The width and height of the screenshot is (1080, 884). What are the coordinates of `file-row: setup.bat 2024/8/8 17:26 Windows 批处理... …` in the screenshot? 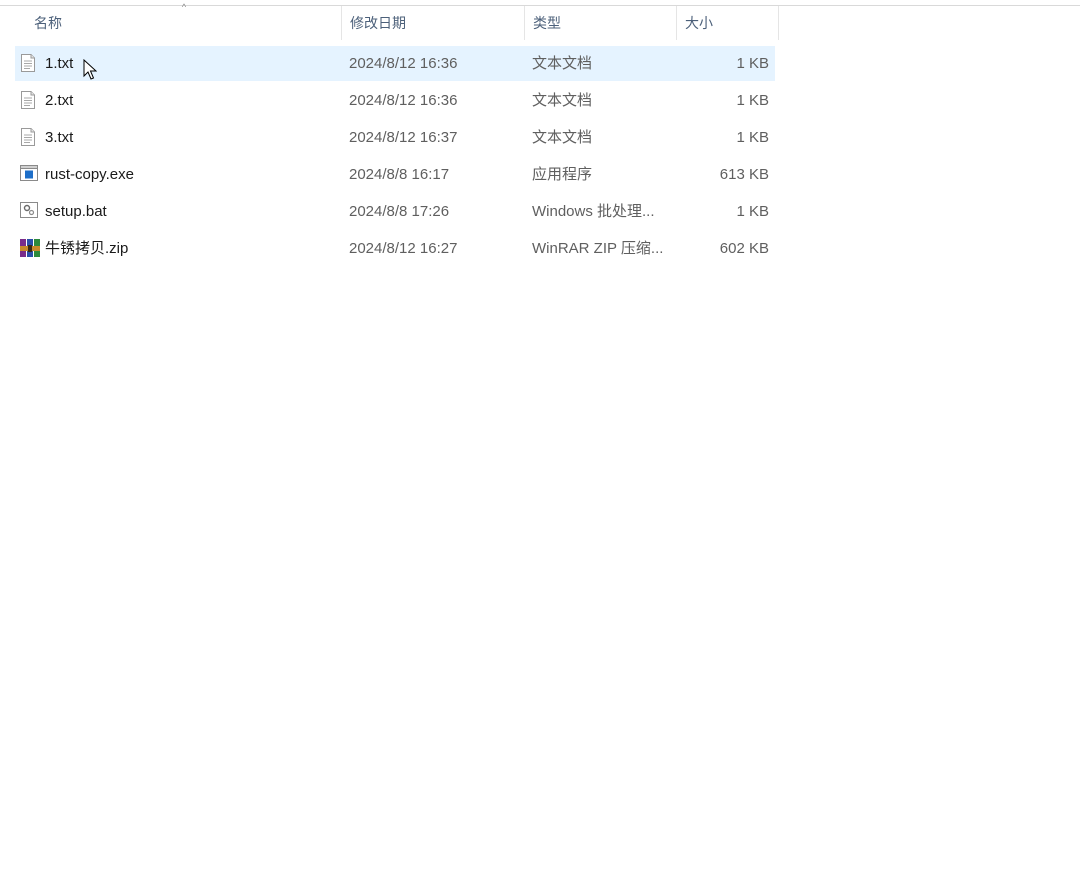 It's located at (395, 211).